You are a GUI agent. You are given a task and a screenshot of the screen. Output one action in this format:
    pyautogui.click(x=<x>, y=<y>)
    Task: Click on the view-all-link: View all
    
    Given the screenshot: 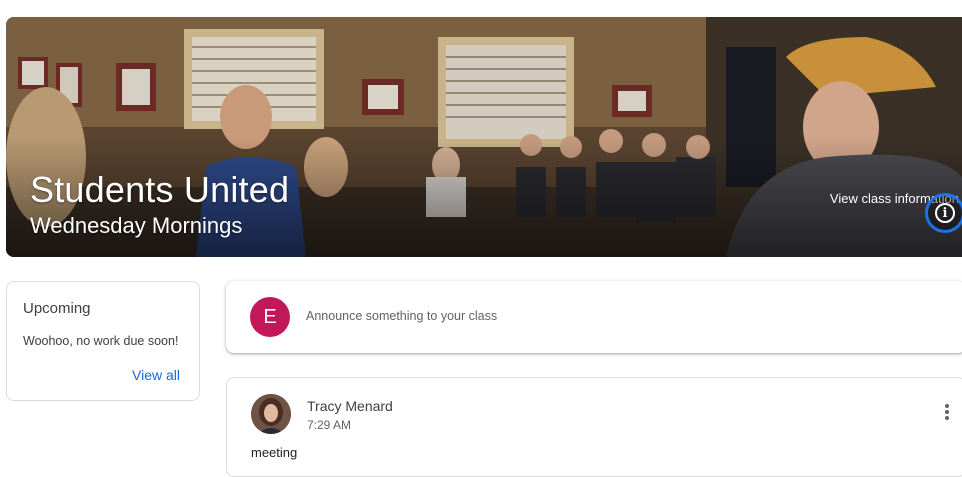 What is the action you would take?
    pyautogui.click(x=156, y=375)
    